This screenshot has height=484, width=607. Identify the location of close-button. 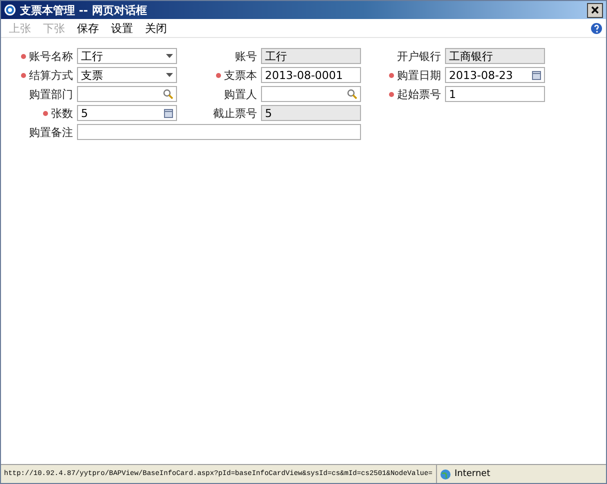
(595, 10).